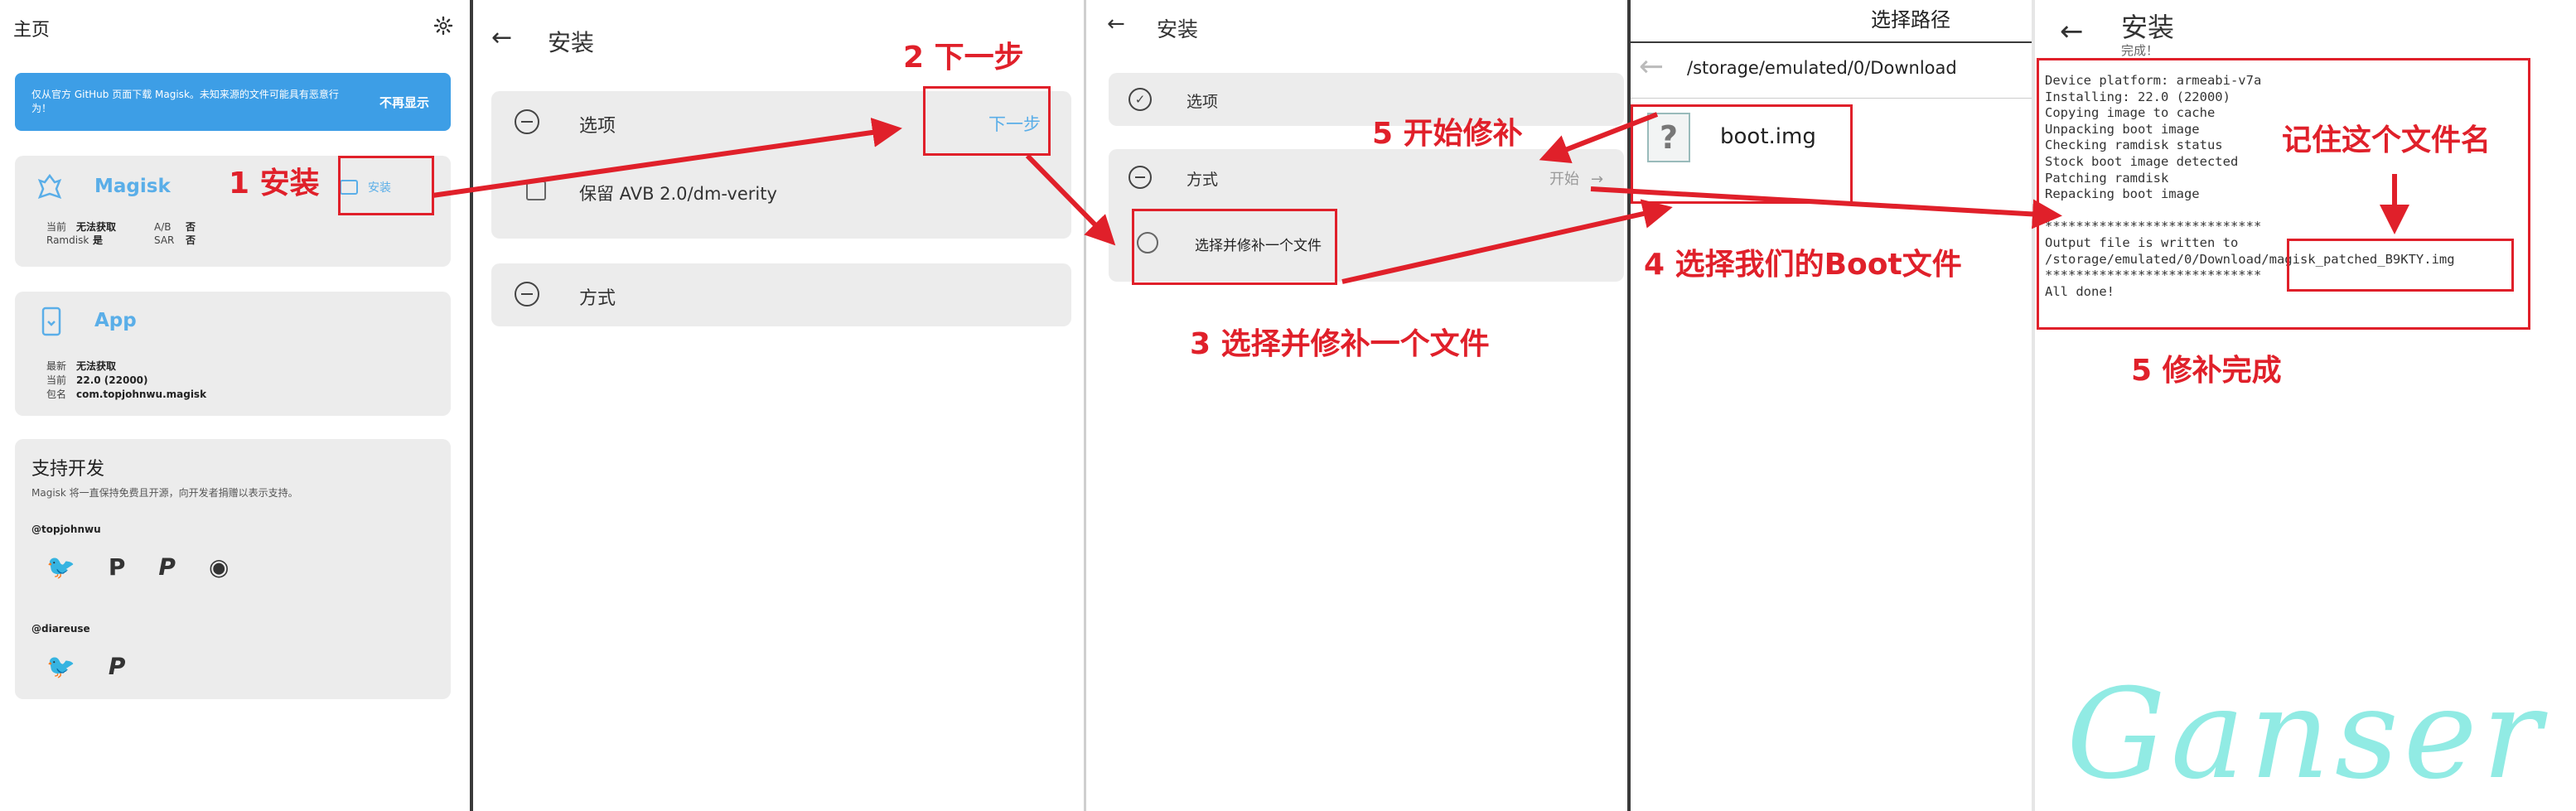  I want to click on highlight-boot-file, so click(1742, 154).